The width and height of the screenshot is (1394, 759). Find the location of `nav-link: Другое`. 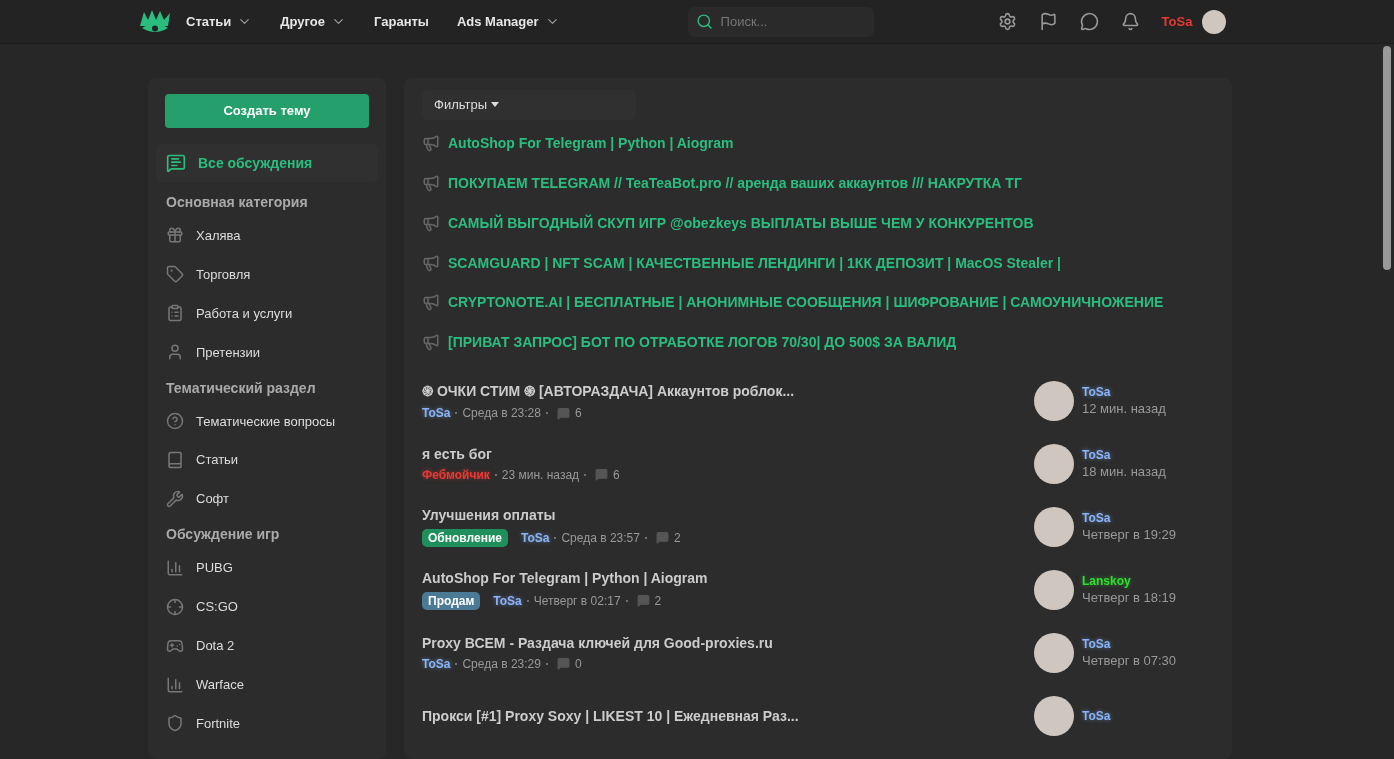

nav-link: Другое is located at coordinates (313, 21).